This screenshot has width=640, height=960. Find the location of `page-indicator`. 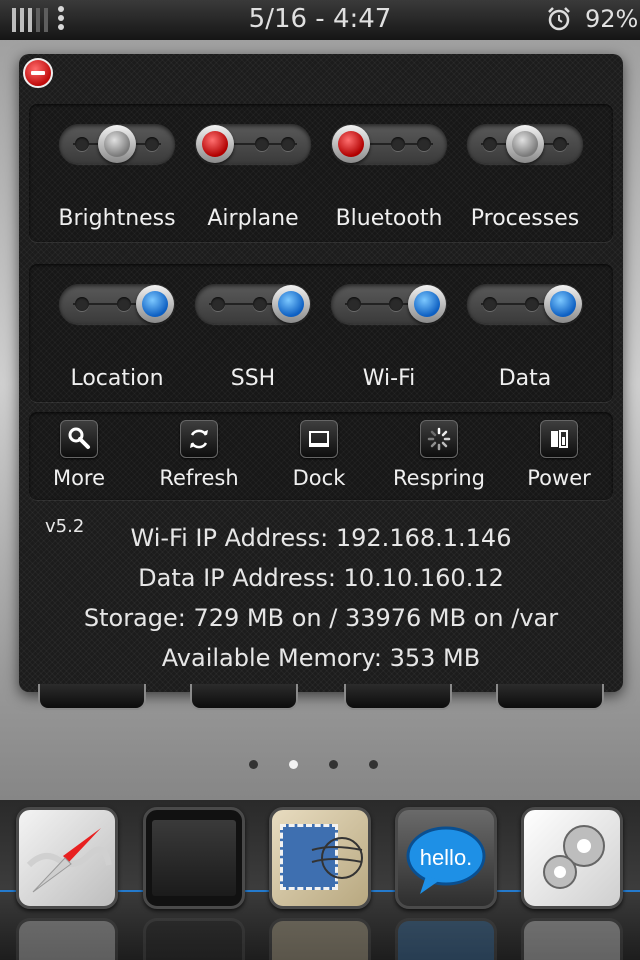

page-indicator is located at coordinates (320, 765).